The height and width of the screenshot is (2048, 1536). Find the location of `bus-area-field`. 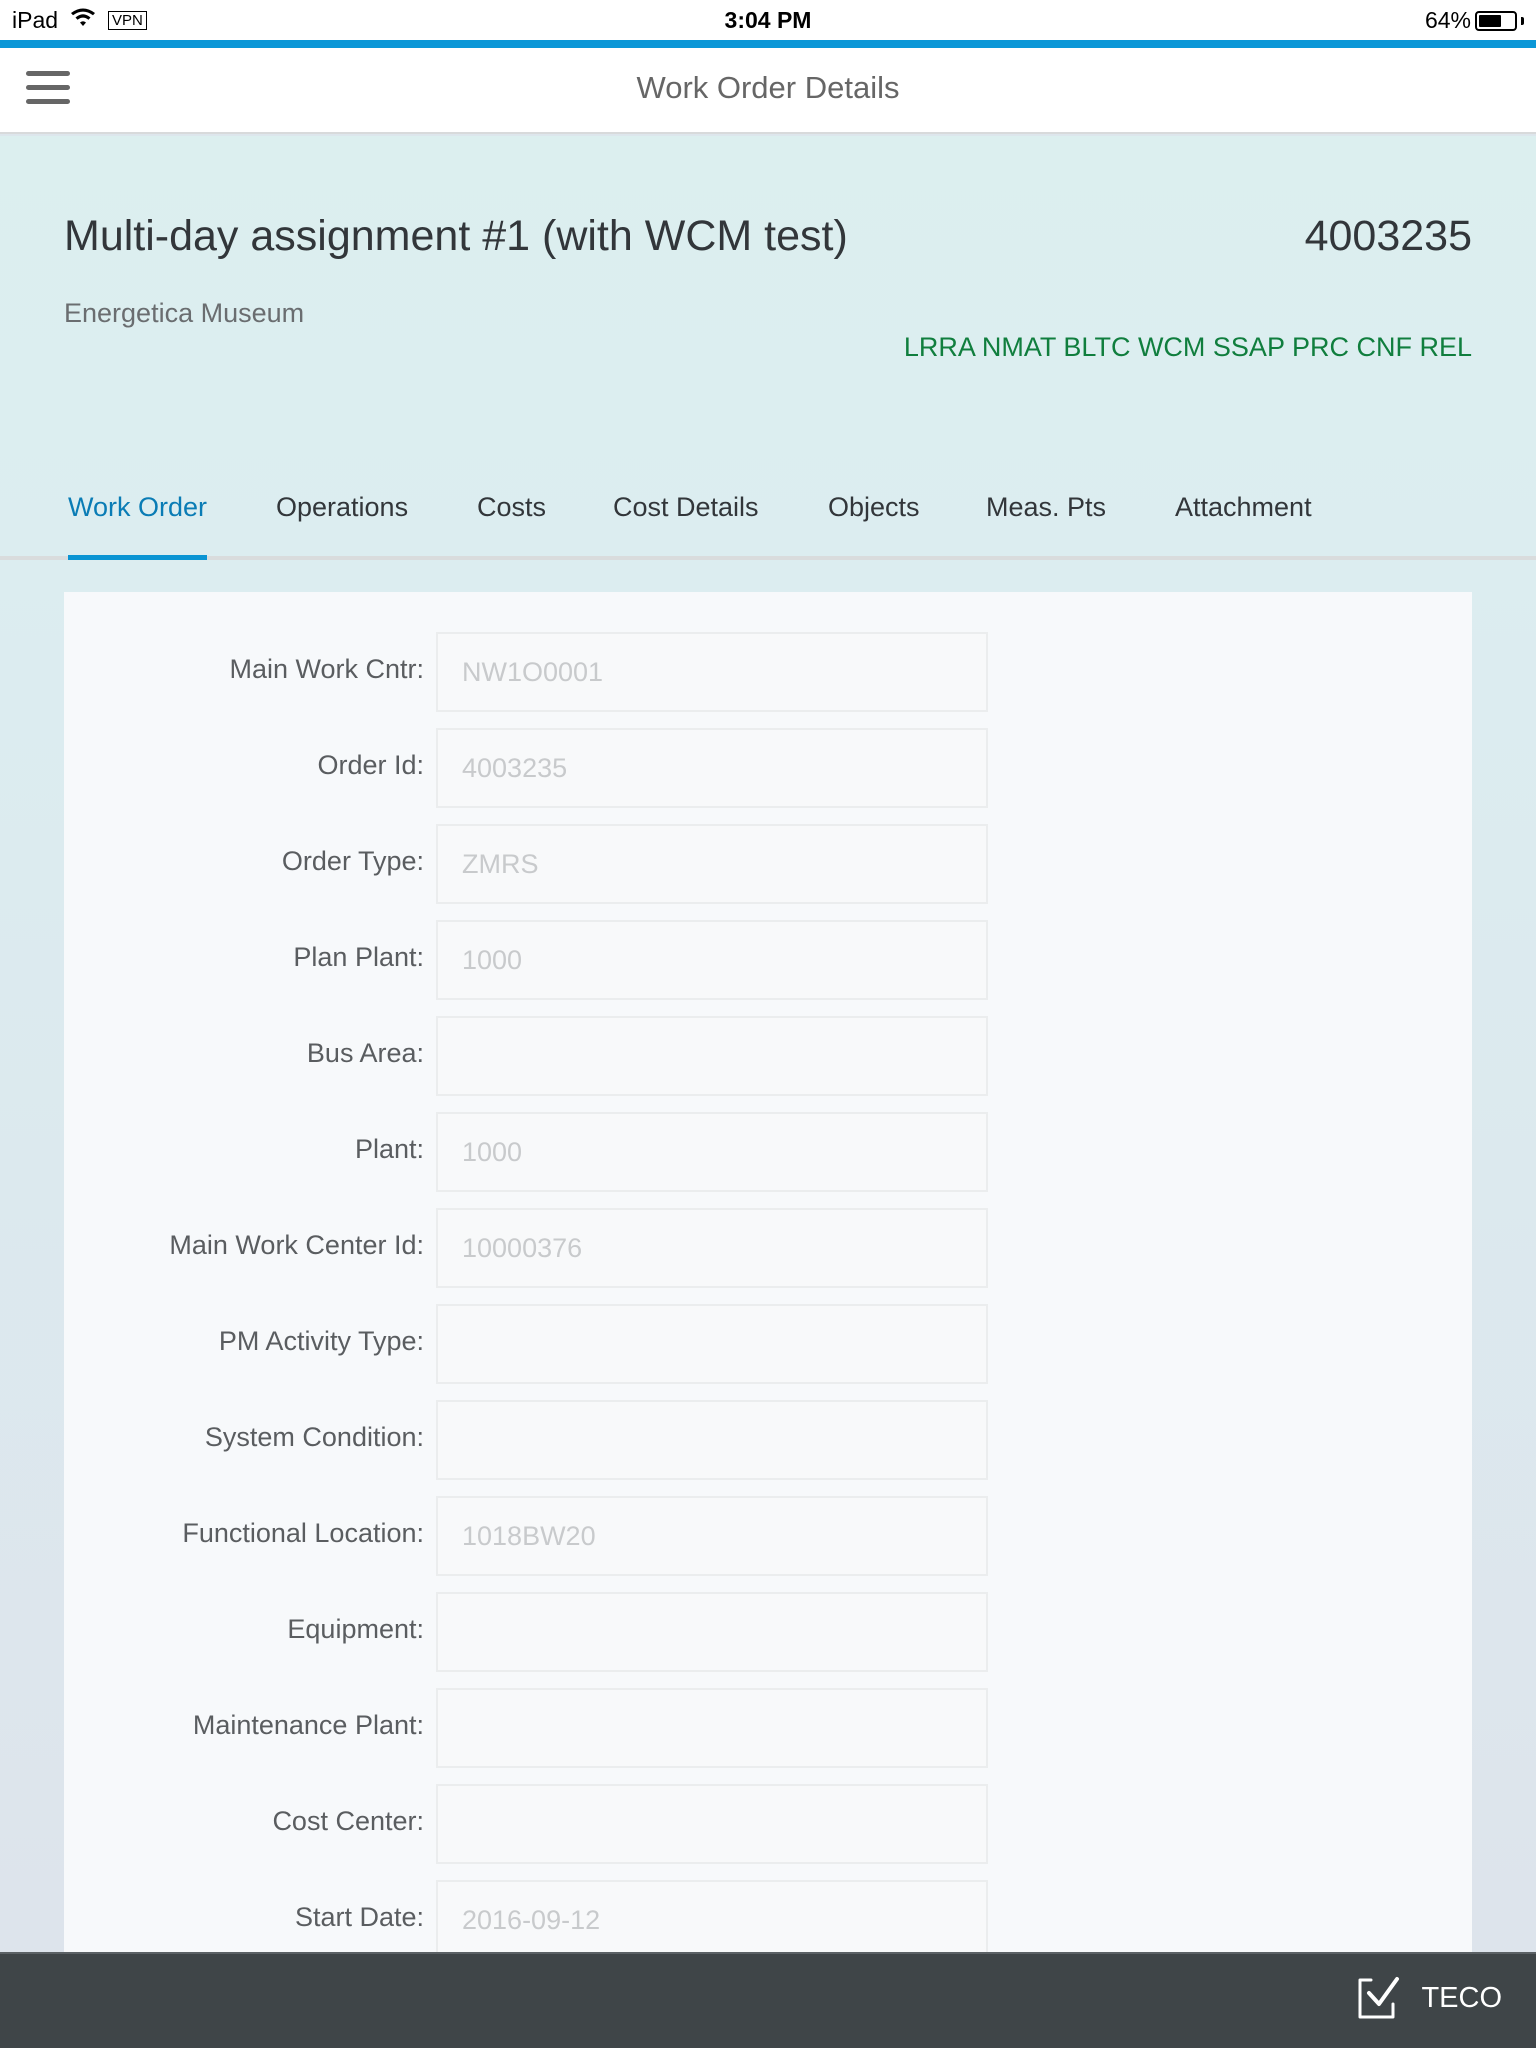

bus-area-field is located at coordinates (712, 1056).